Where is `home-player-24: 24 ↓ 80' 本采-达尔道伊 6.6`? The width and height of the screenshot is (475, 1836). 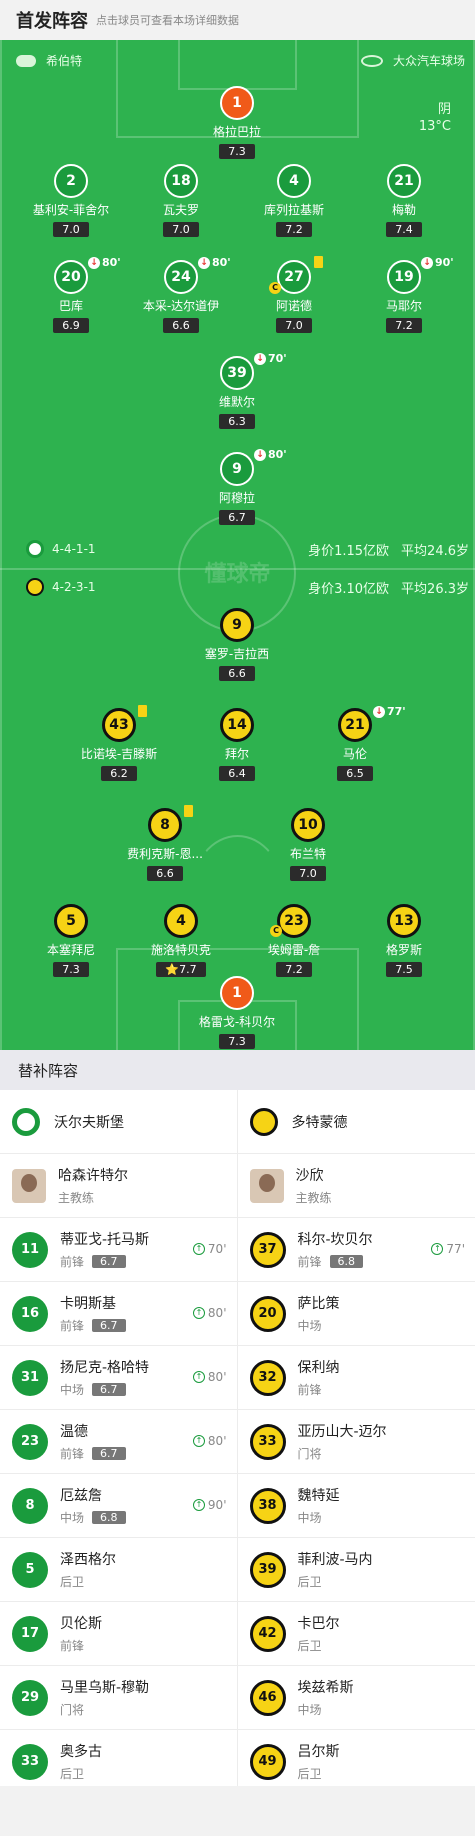 home-player-24: 24 ↓ 80' 本采-达尔道伊 6.6 is located at coordinates (181, 294).